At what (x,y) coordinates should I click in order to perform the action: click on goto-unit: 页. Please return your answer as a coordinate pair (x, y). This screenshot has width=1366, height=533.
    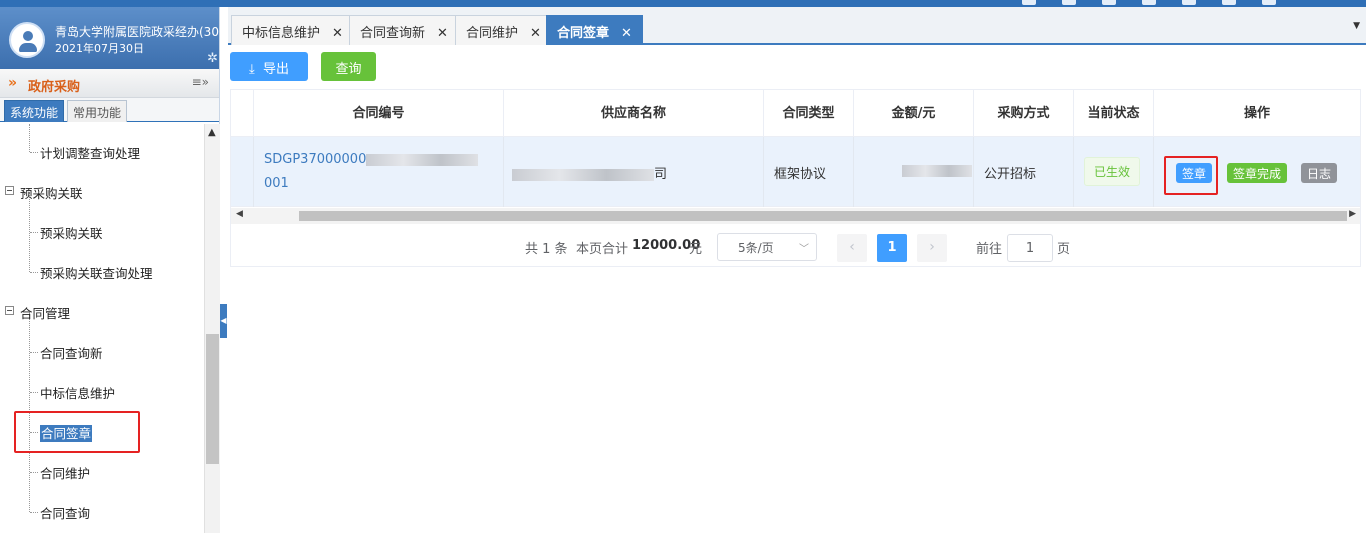
    Looking at the image, I should click on (1064, 249).